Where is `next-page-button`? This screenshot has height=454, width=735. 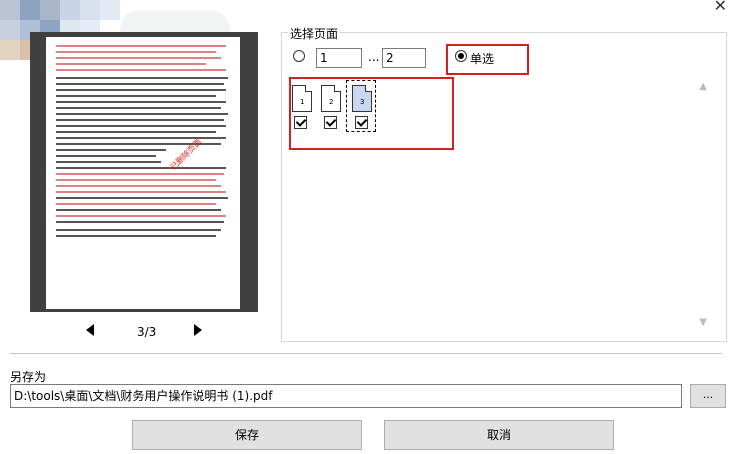 next-page-button is located at coordinates (198, 330).